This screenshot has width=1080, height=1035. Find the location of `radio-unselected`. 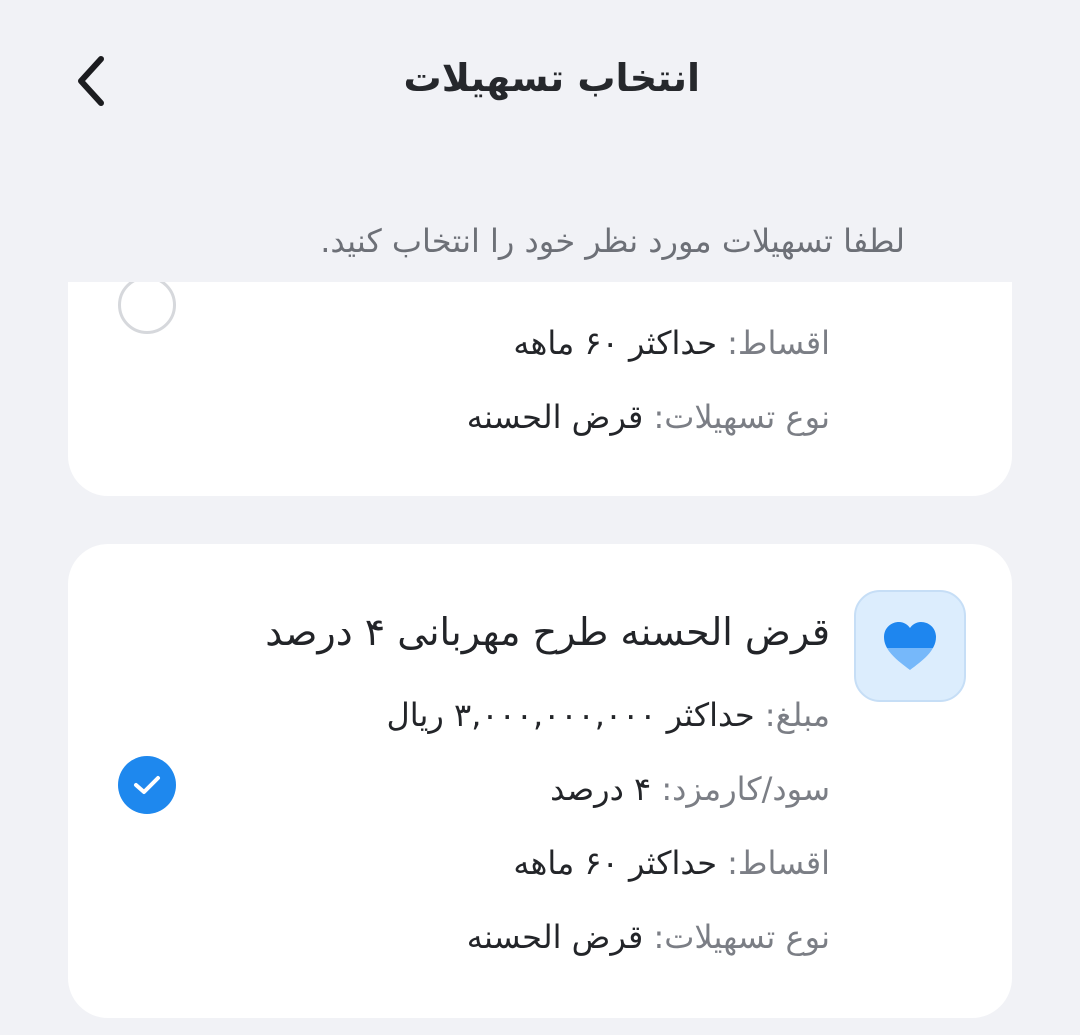

radio-unselected is located at coordinates (147, 308).